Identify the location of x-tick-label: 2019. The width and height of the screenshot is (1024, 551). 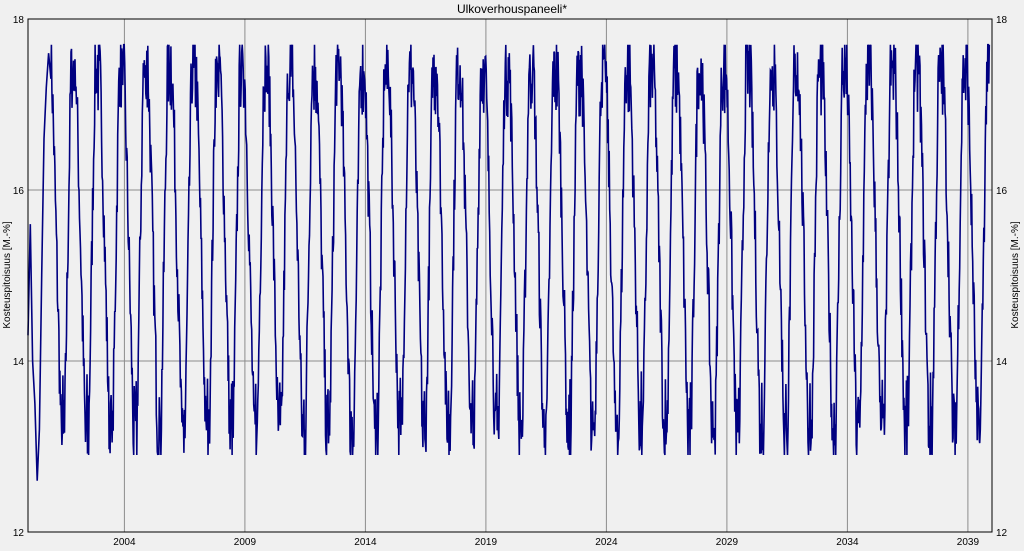
(486, 542).